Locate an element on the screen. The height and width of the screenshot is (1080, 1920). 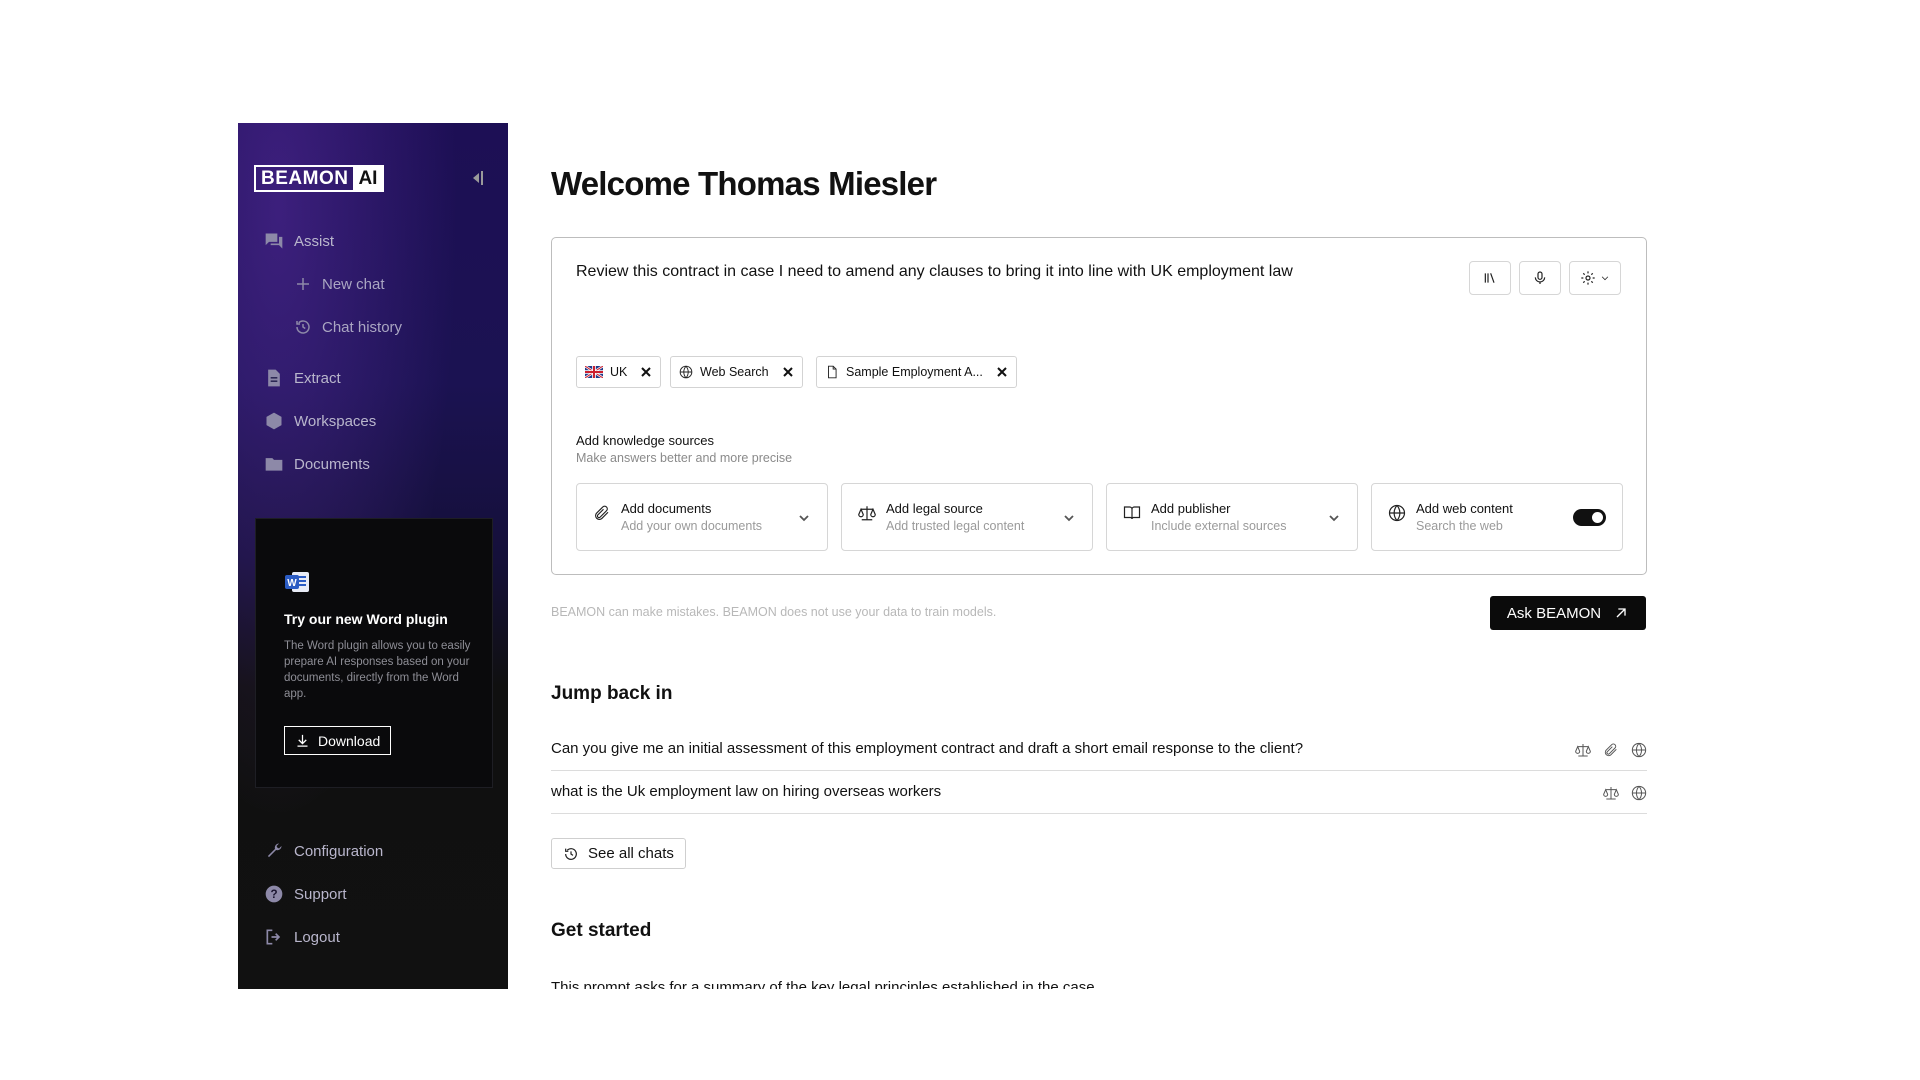
logo-text: BEAMON is located at coordinates (305, 178).